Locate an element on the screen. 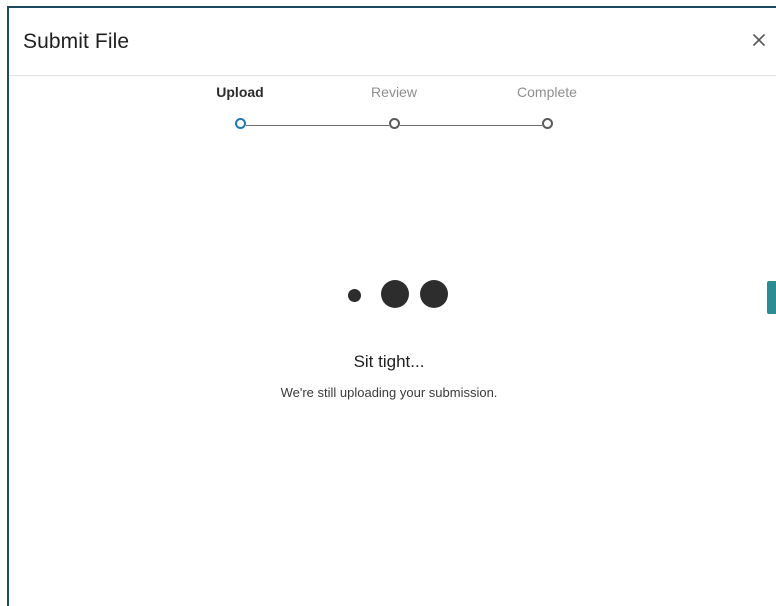 This screenshot has height=606, width=776. step-indicator-review is located at coordinates (394, 123).